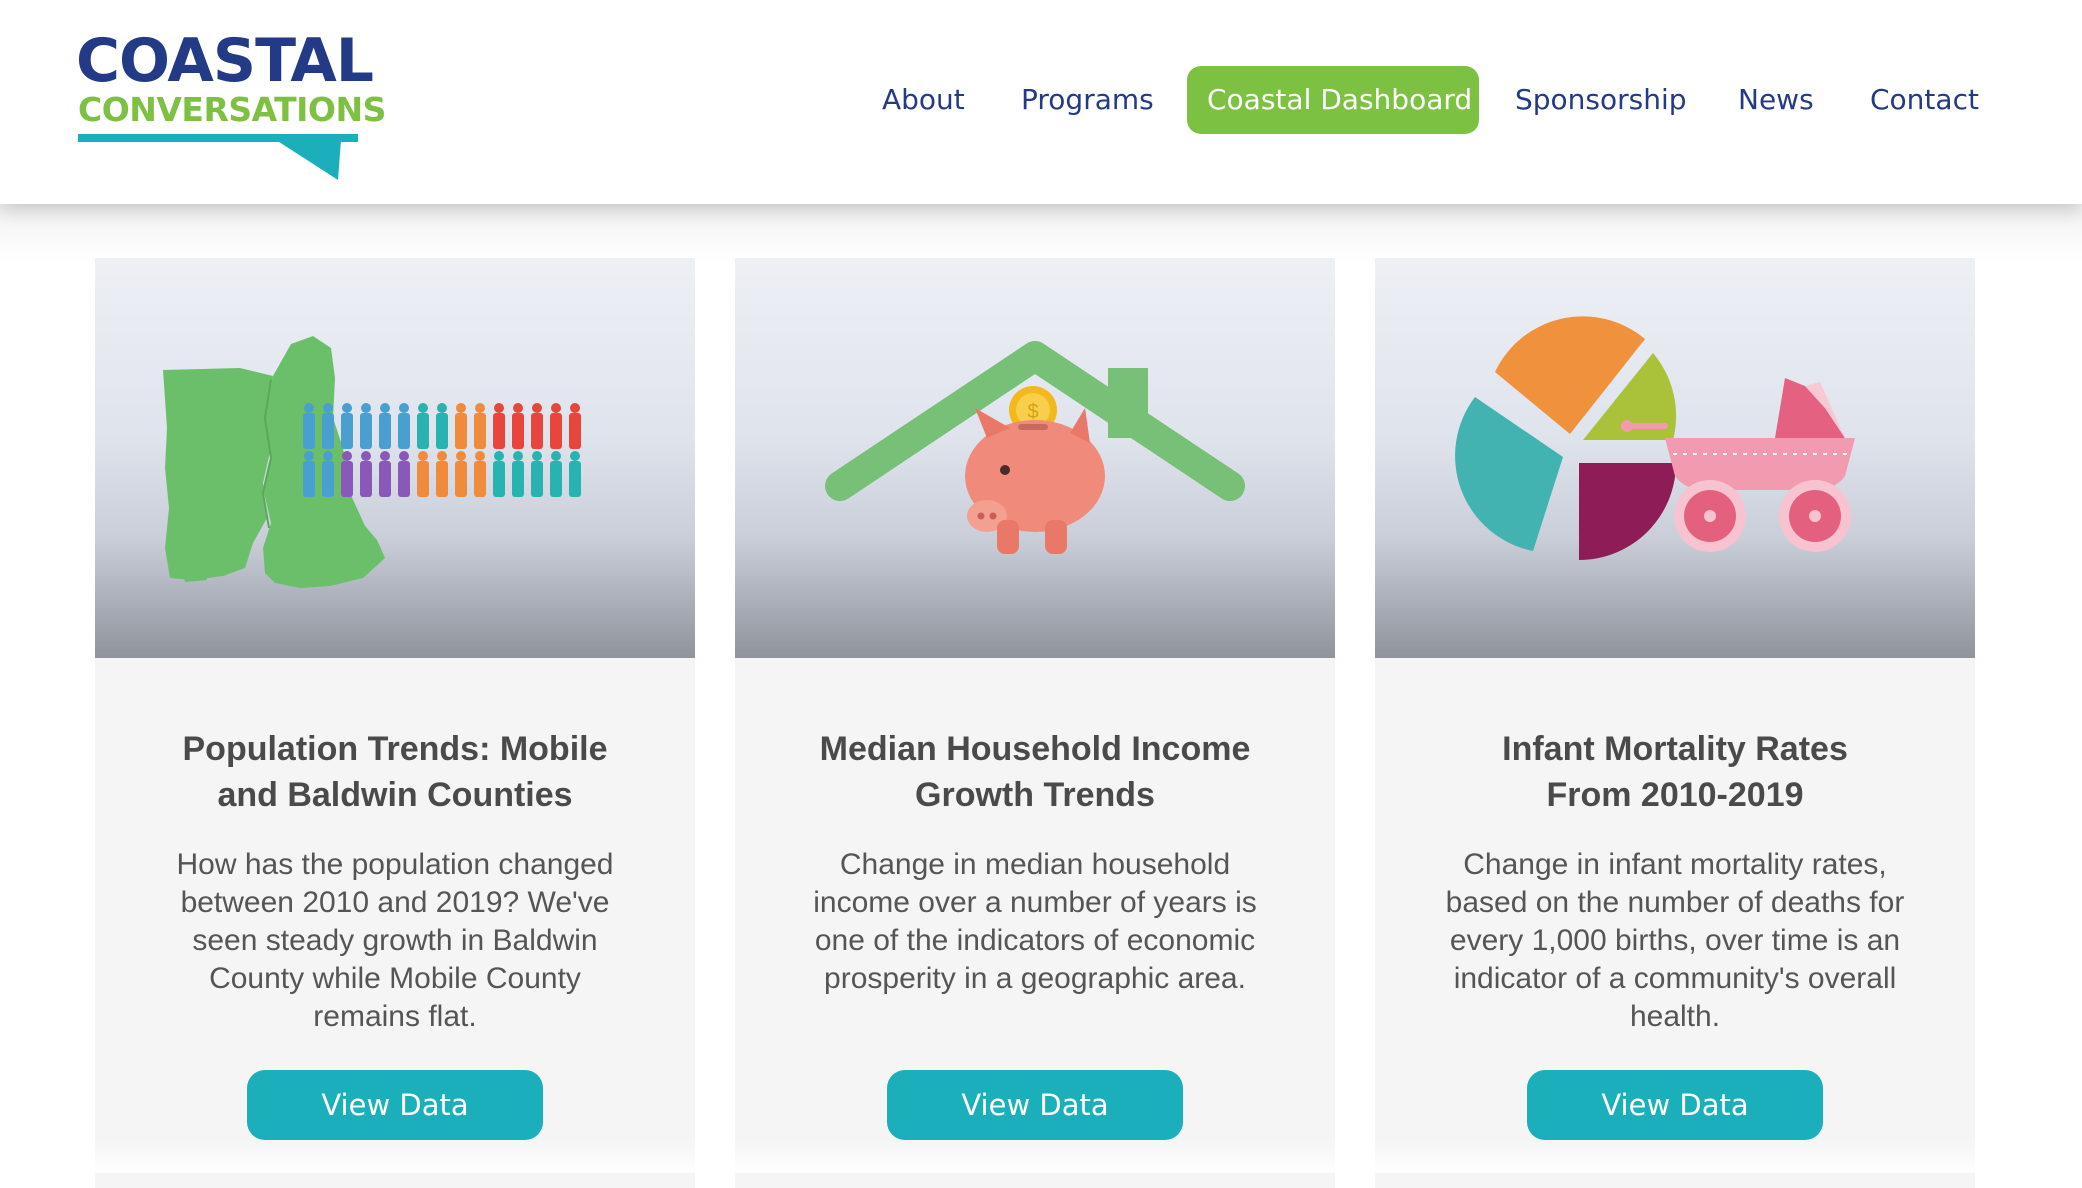  What do you see at coordinates (1675, 795) in the screenshot?
I see `card-title-line: From 2010-2019` at bounding box center [1675, 795].